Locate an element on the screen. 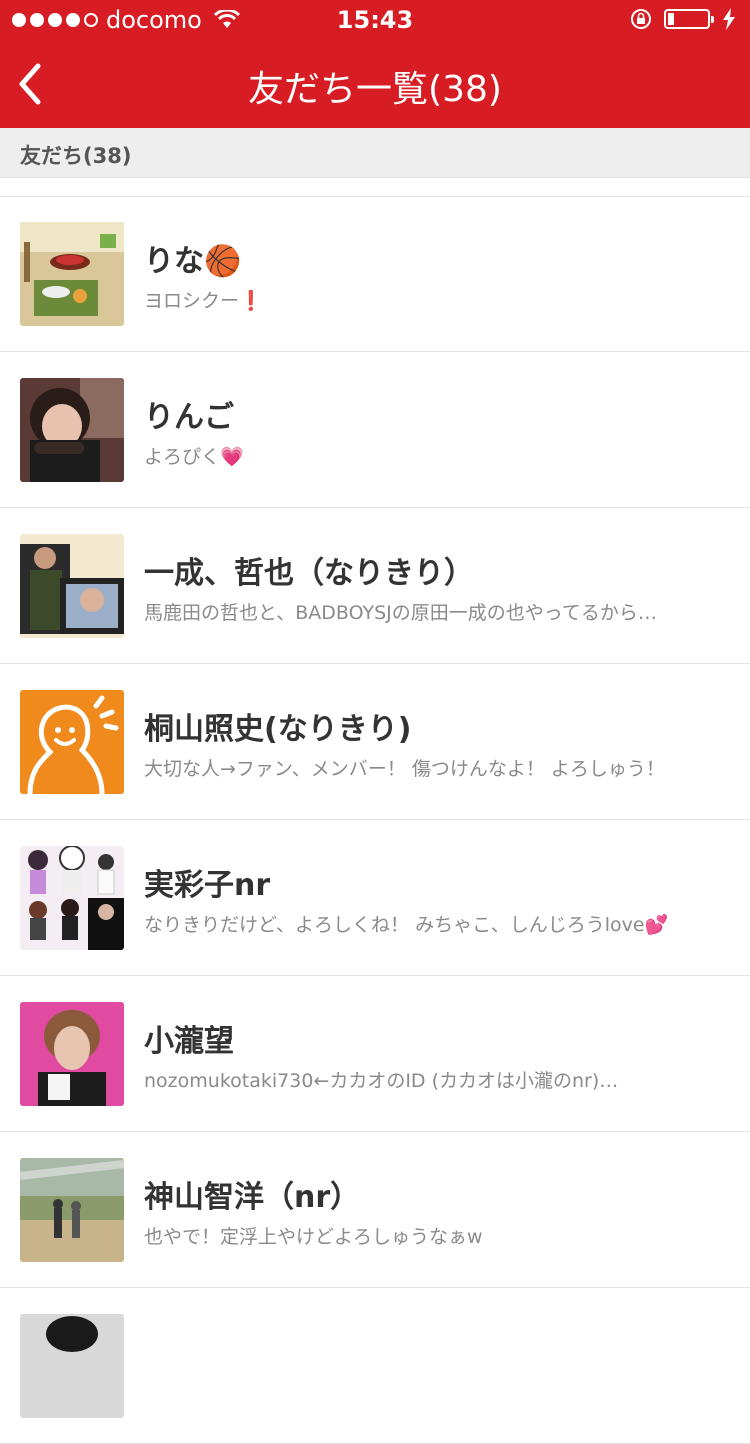 This screenshot has height=1444, width=750. default-orange-avatar is located at coordinates (72, 742).